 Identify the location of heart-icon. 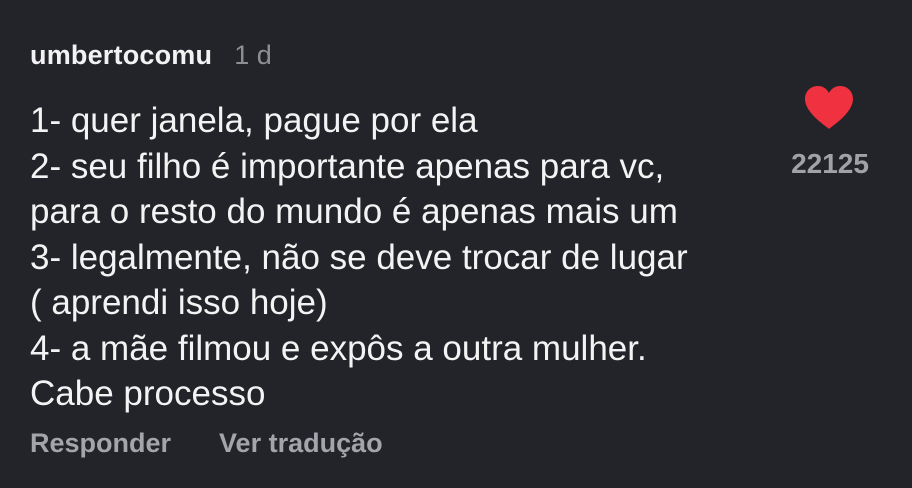
(829, 108).